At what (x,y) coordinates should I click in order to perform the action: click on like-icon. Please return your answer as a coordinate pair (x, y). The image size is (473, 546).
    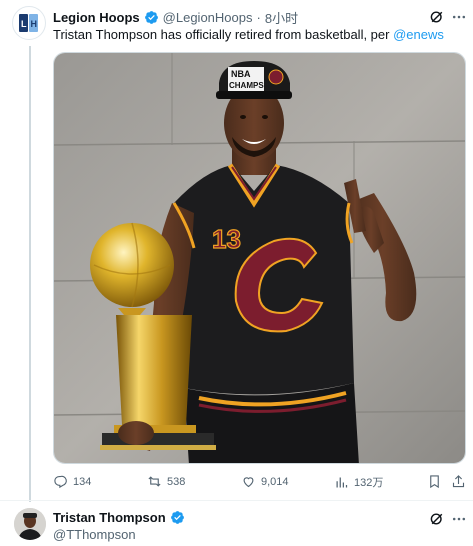
    Looking at the image, I should click on (248, 482).